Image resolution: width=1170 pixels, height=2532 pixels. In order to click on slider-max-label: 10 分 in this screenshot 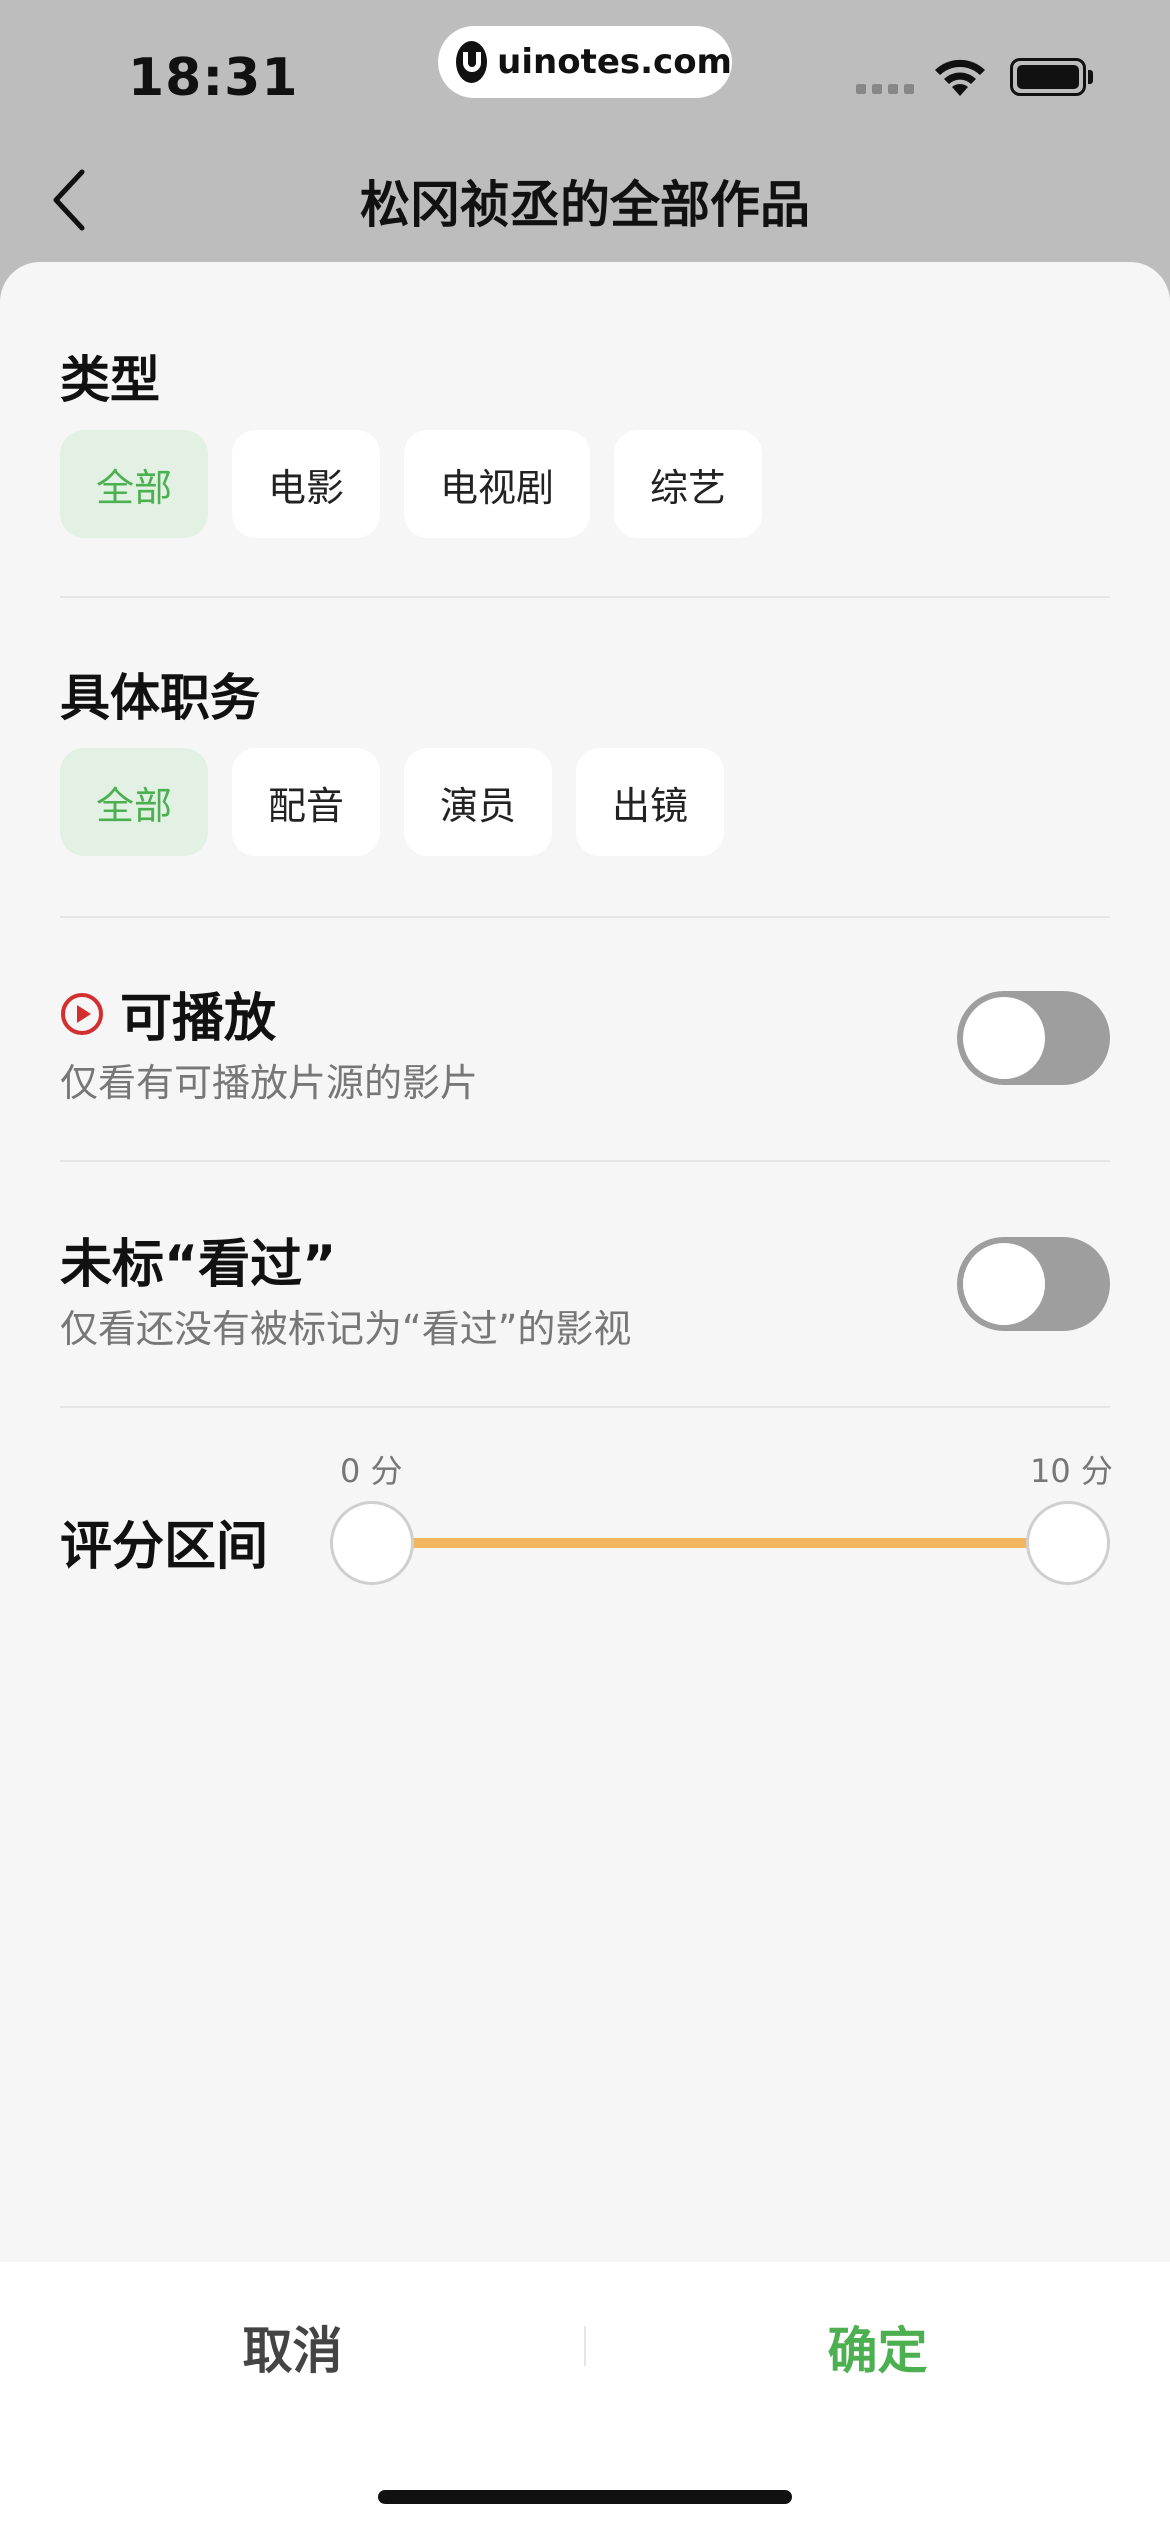, I will do `click(1071, 1471)`.